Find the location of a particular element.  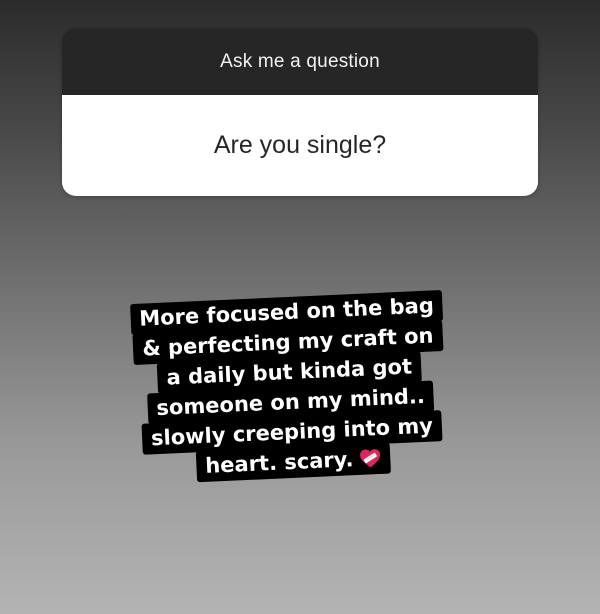

question-prompt: Ask me a question is located at coordinates (300, 61).